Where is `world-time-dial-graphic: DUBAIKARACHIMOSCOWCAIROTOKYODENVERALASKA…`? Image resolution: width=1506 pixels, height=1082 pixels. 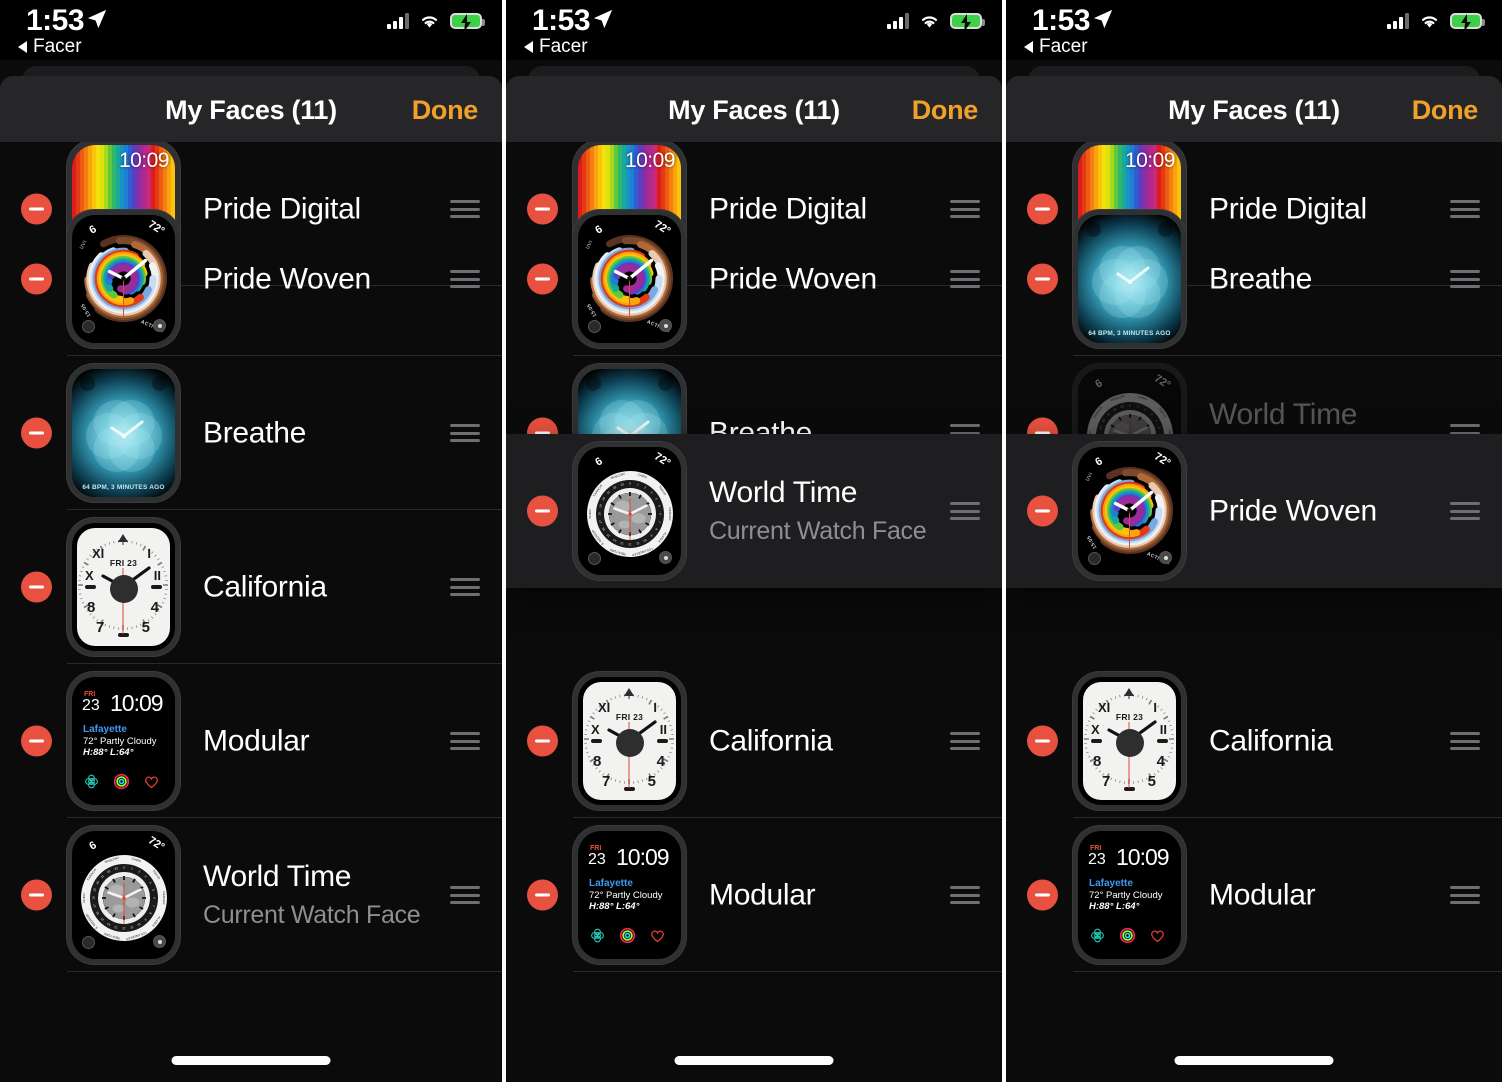 world-time-dial-graphic: DUBAIKARACHIMOSCOWCAIROTOKYODENVERALASKA… is located at coordinates (123, 897).